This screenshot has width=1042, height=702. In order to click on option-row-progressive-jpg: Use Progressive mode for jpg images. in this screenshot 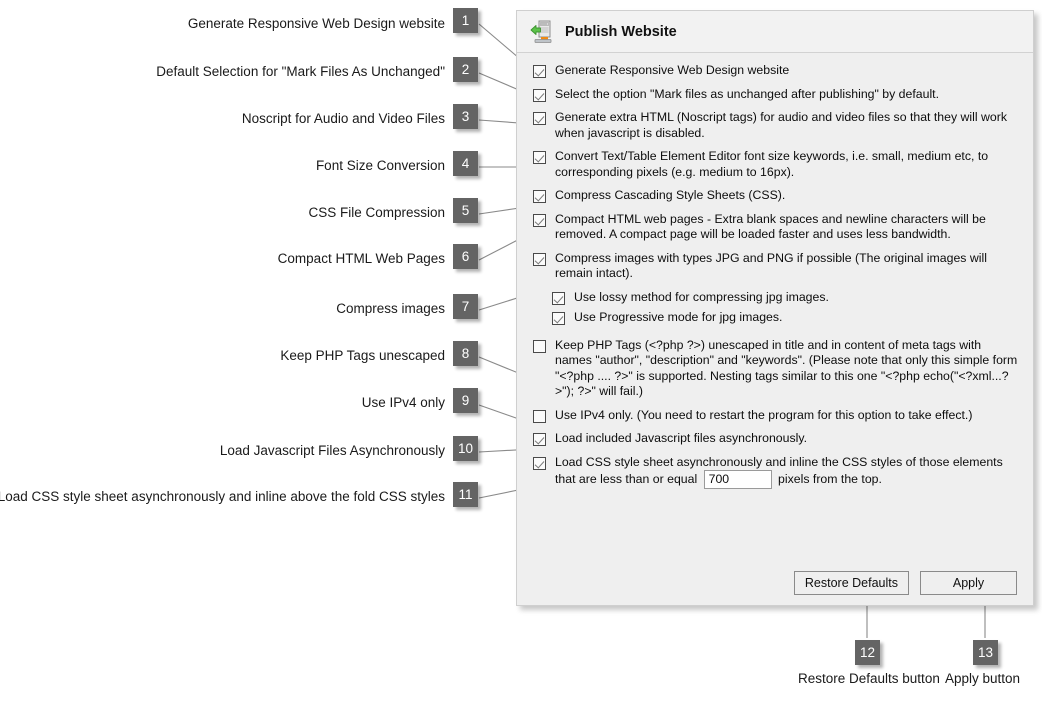, I will do `click(786, 318)`.